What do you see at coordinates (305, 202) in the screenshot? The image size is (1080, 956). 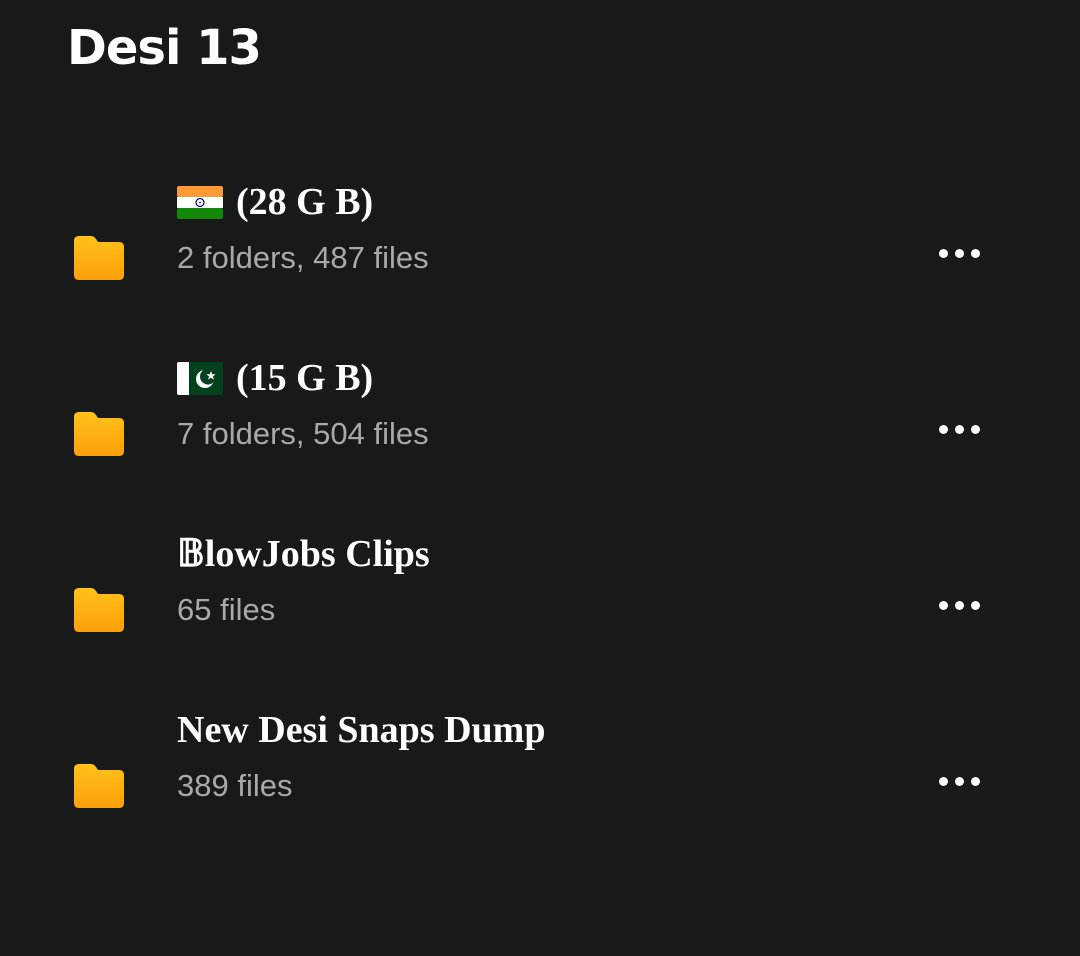 I see `folder-title-text: (28 G B)` at bounding box center [305, 202].